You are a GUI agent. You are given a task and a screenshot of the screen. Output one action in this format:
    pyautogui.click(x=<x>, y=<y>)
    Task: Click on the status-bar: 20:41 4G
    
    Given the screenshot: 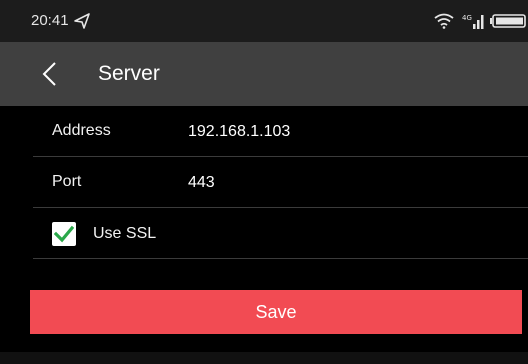 What is the action you would take?
    pyautogui.click(x=264, y=21)
    